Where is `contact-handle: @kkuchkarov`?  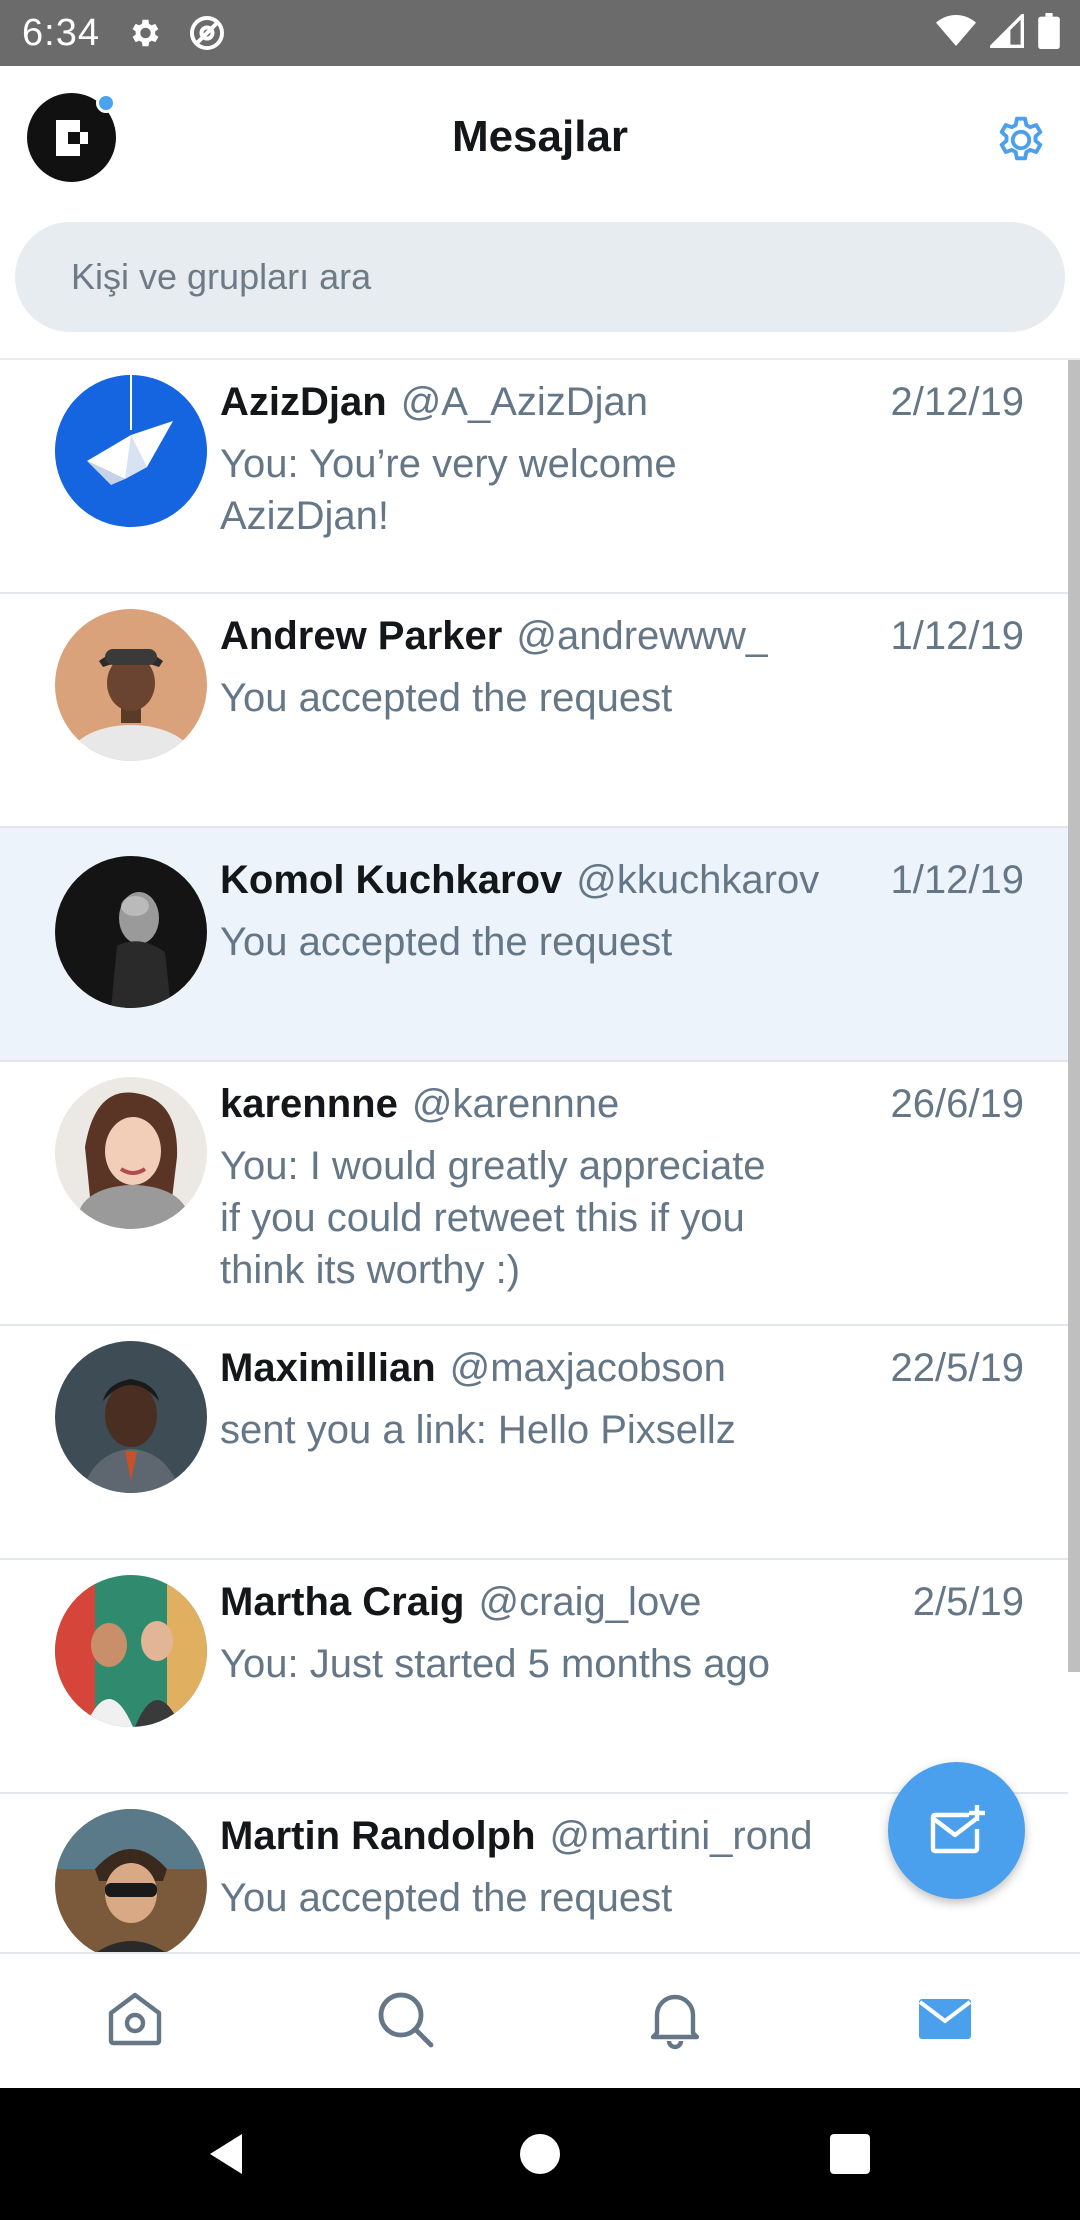
contact-handle: @kkuchkarov is located at coordinates (698, 880).